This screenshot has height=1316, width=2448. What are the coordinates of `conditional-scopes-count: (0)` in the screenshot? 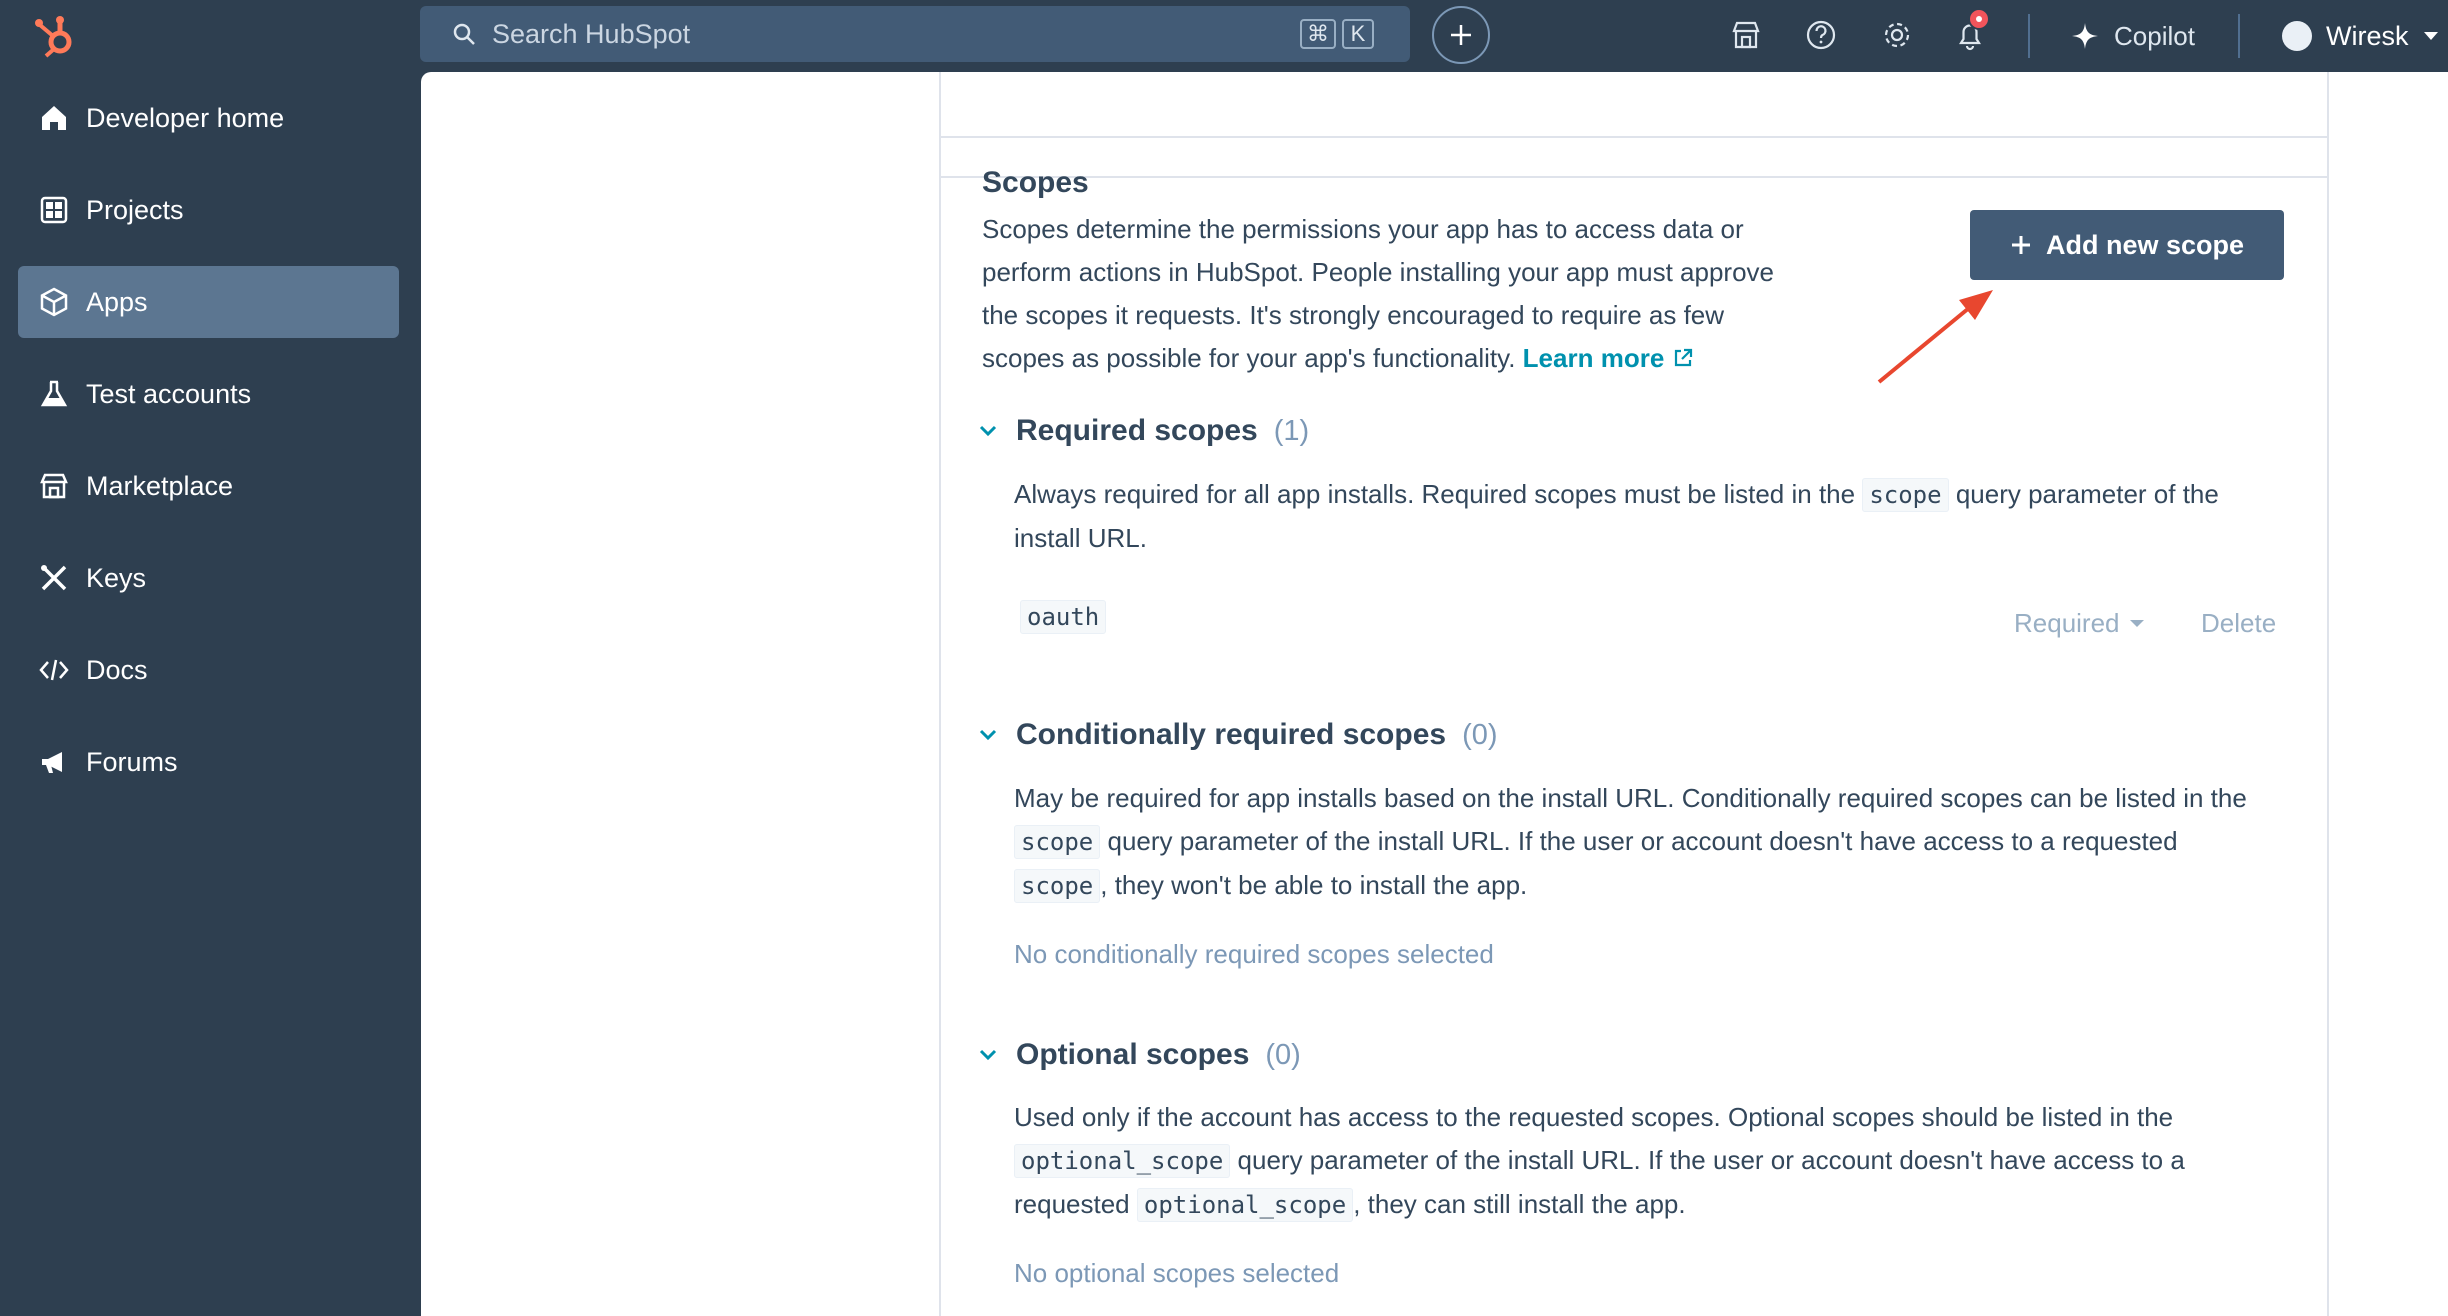 It's located at (1480, 734).